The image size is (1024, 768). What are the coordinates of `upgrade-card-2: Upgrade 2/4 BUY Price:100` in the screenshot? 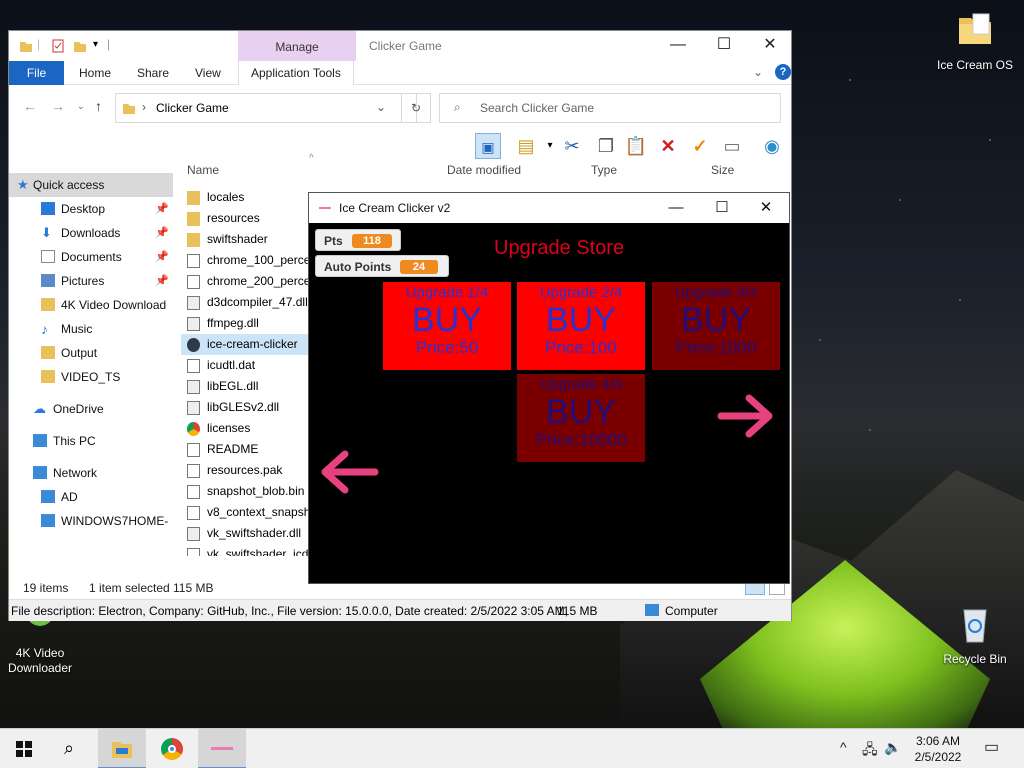 It's located at (581, 326).